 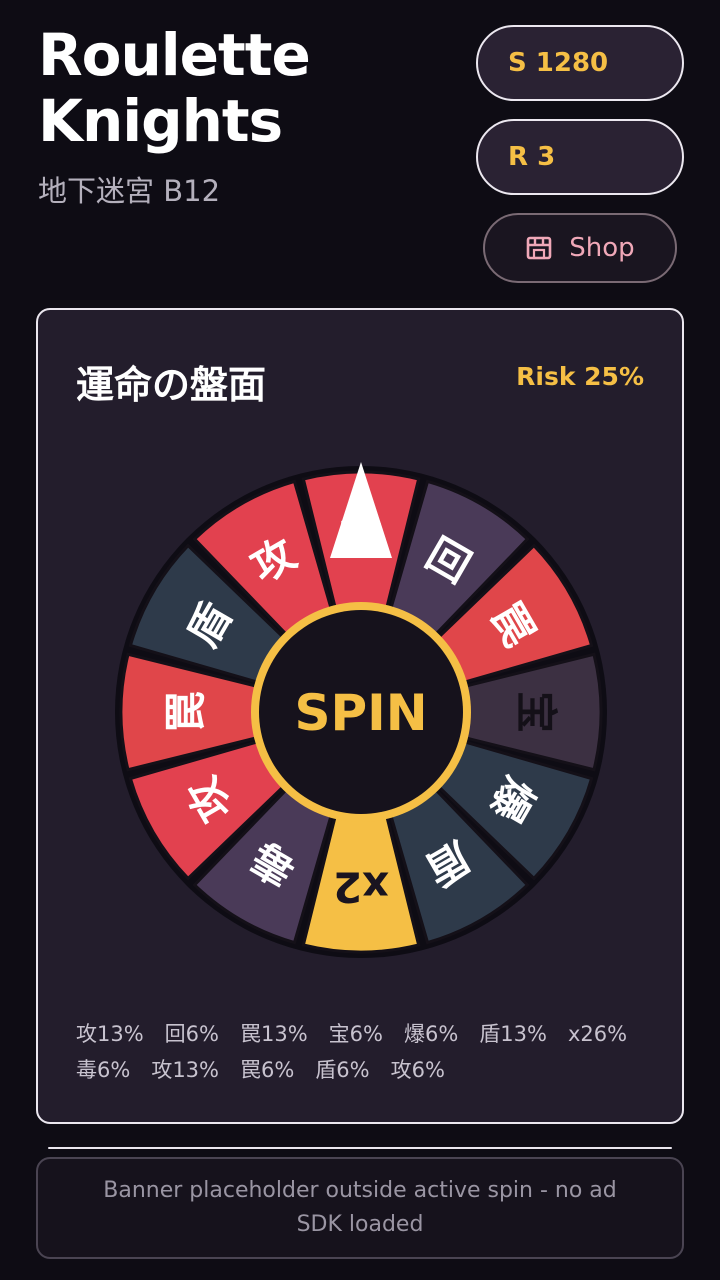 I want to click on shop-button: Shop, so click(x=580, y=248).